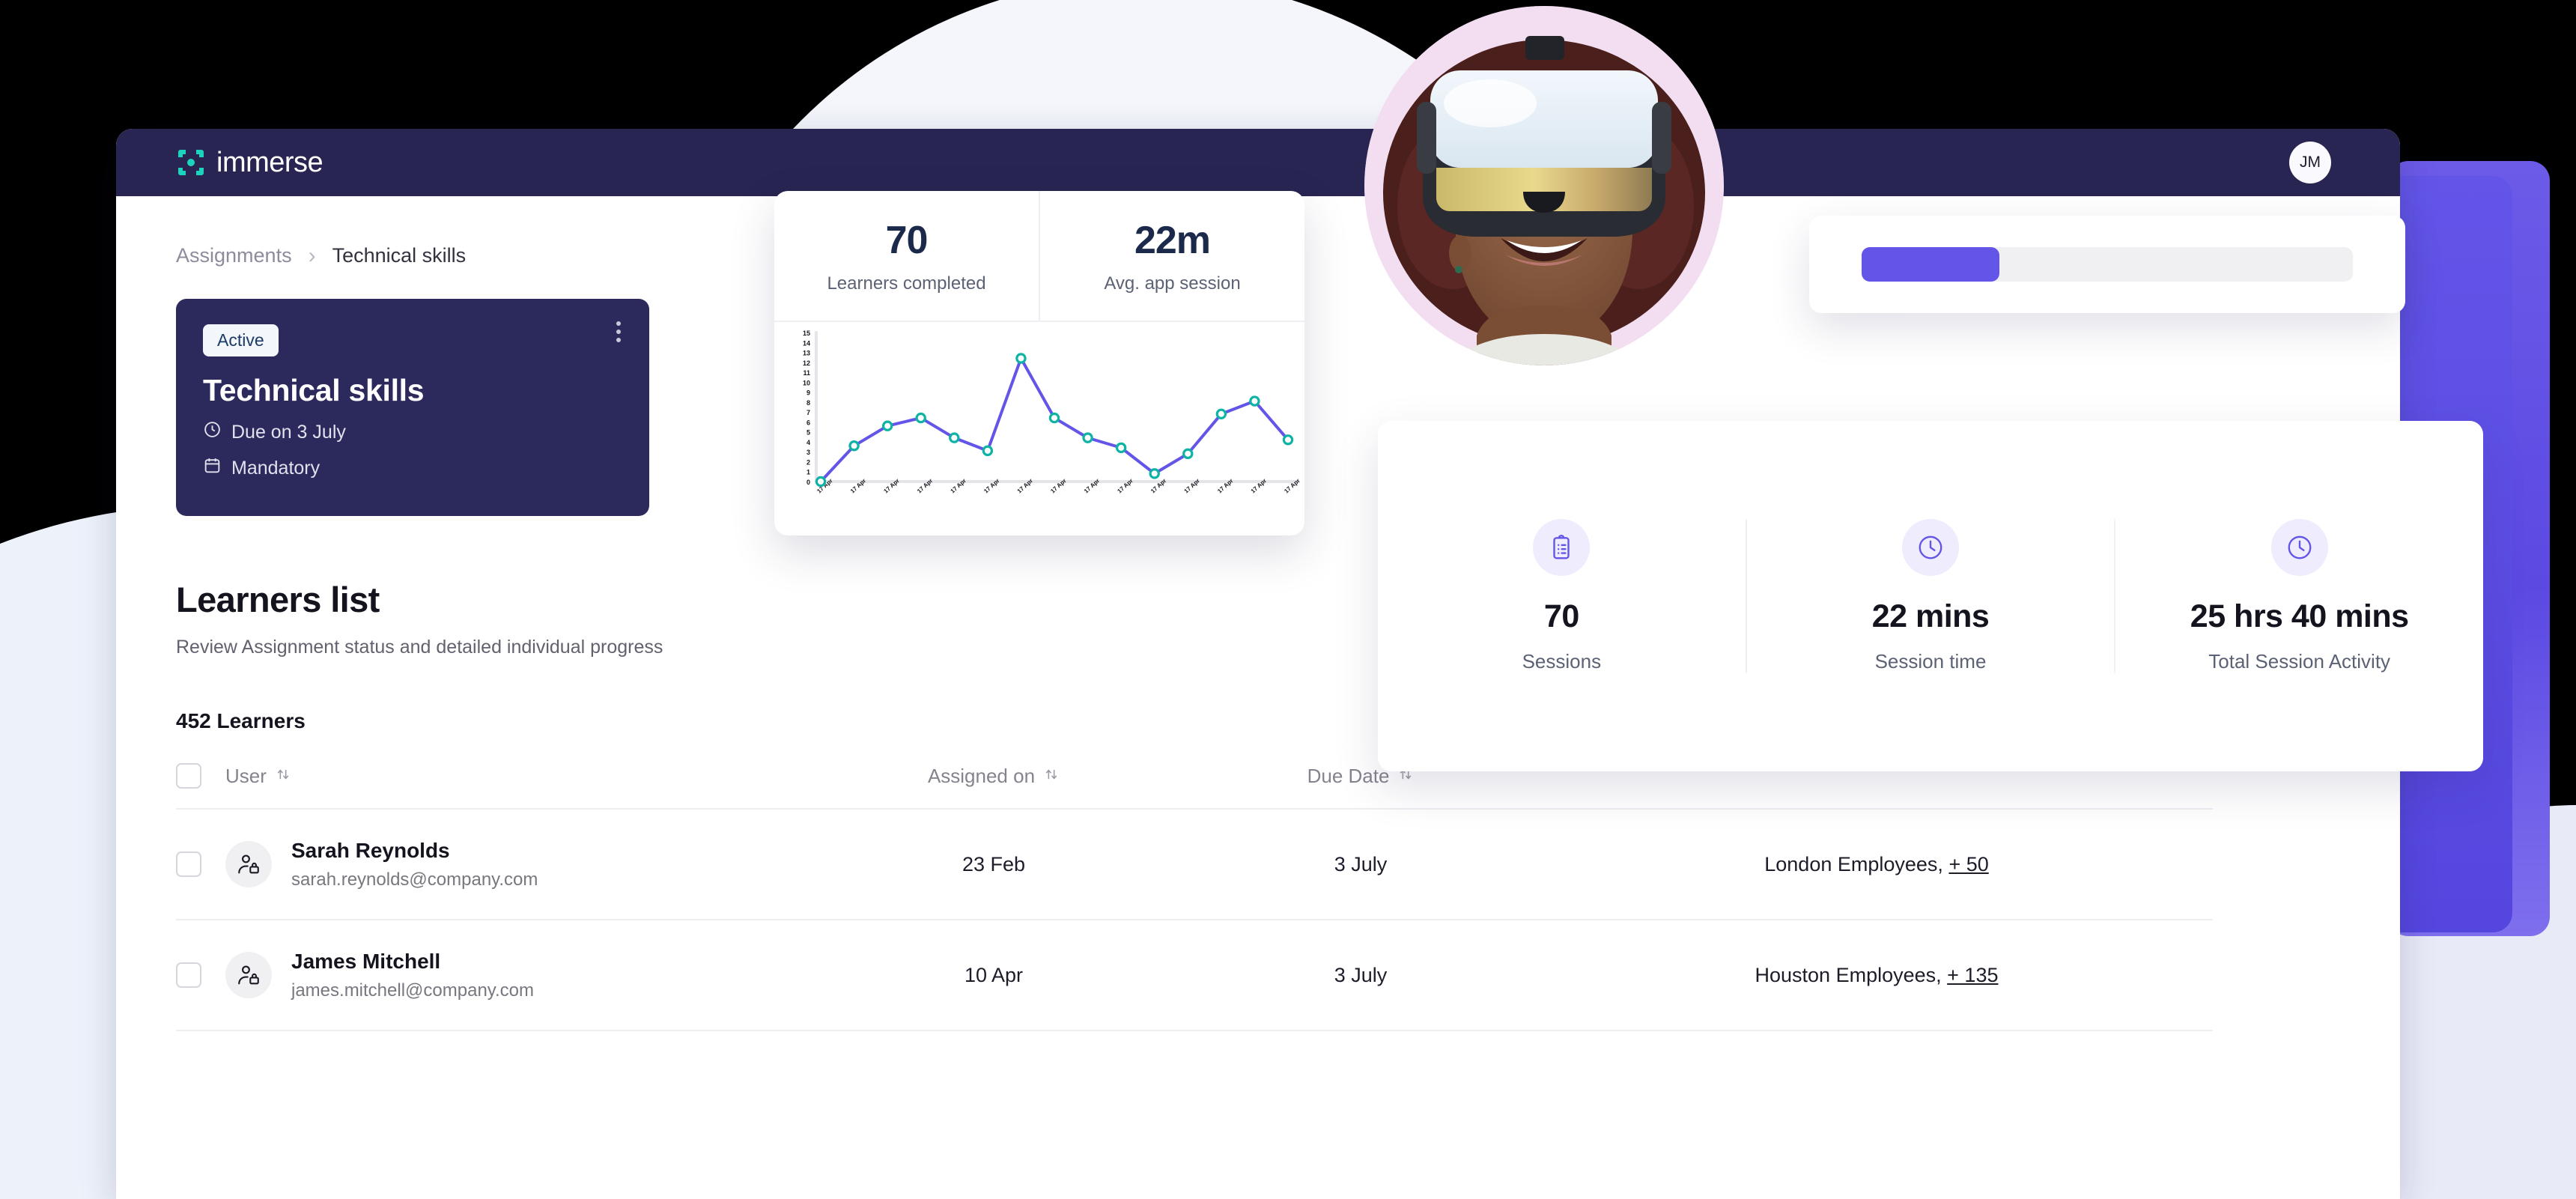 This screenshot has width=2576, height=1199. I want to click on svg-text: 9, so click(808, 393).